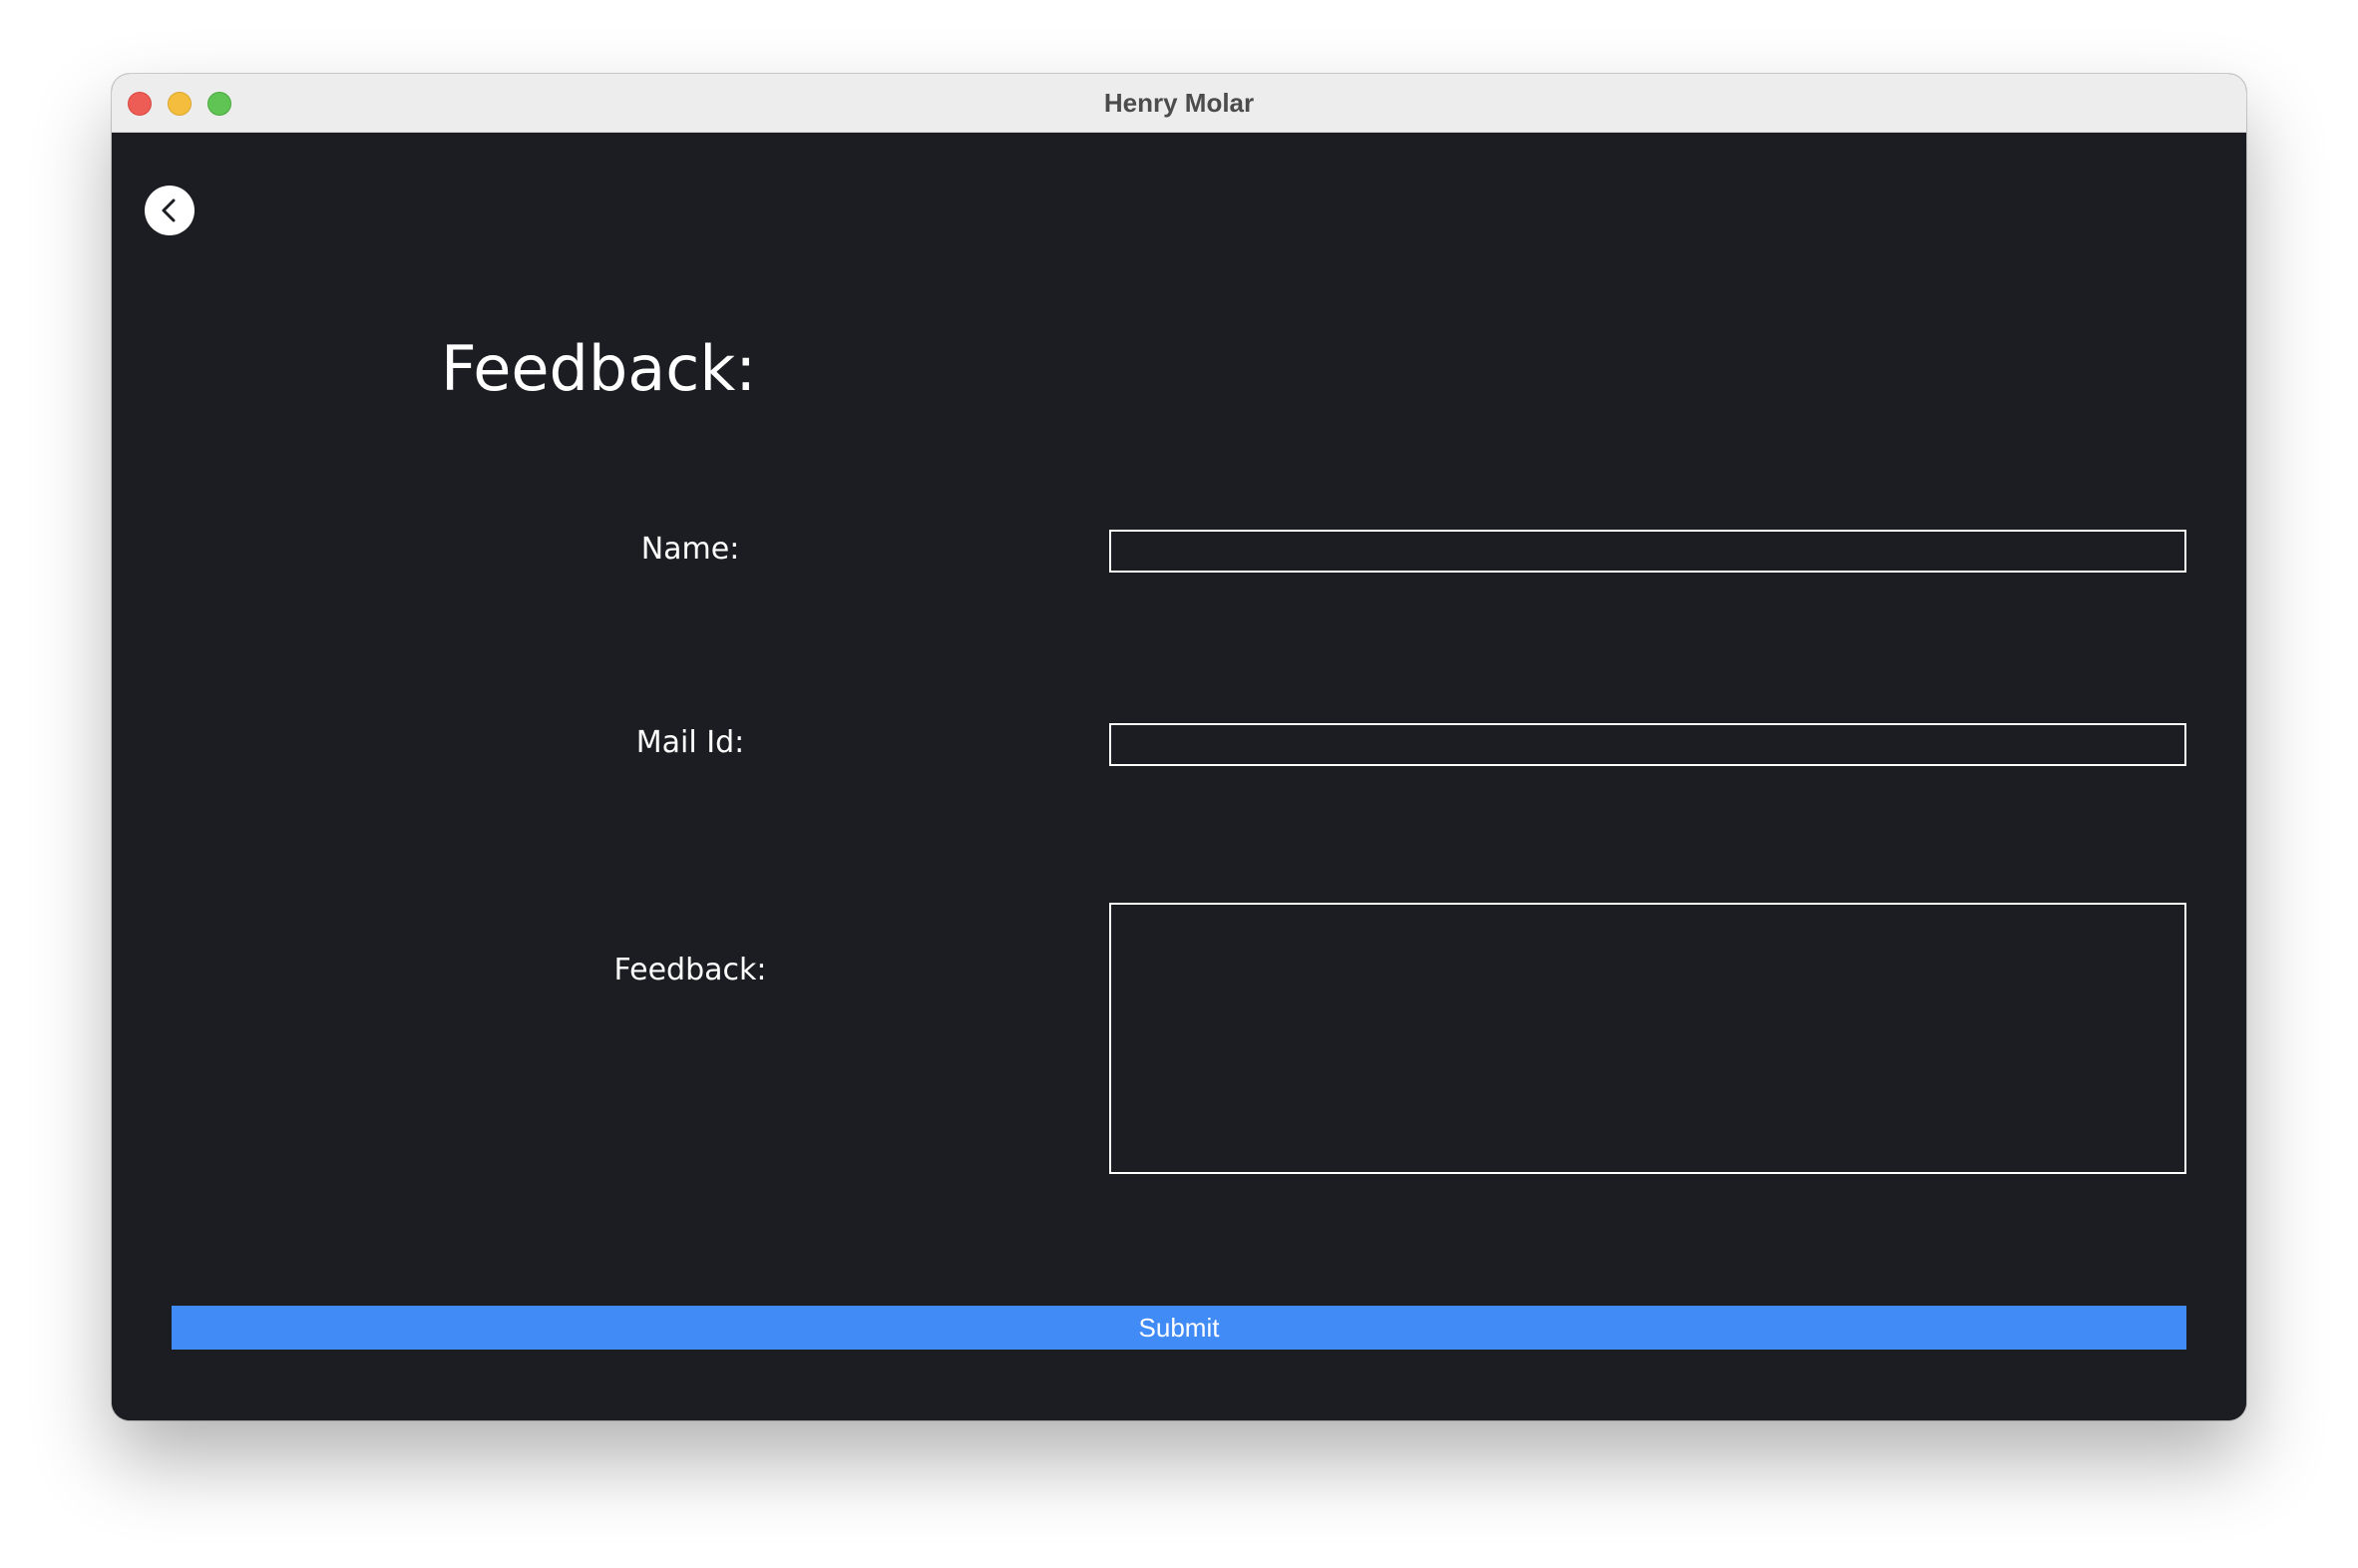  What do you see at coordinates (1647, 1038) in the screenshot?
I see `feedback-textarea` at bounding box center [1647, 1038].